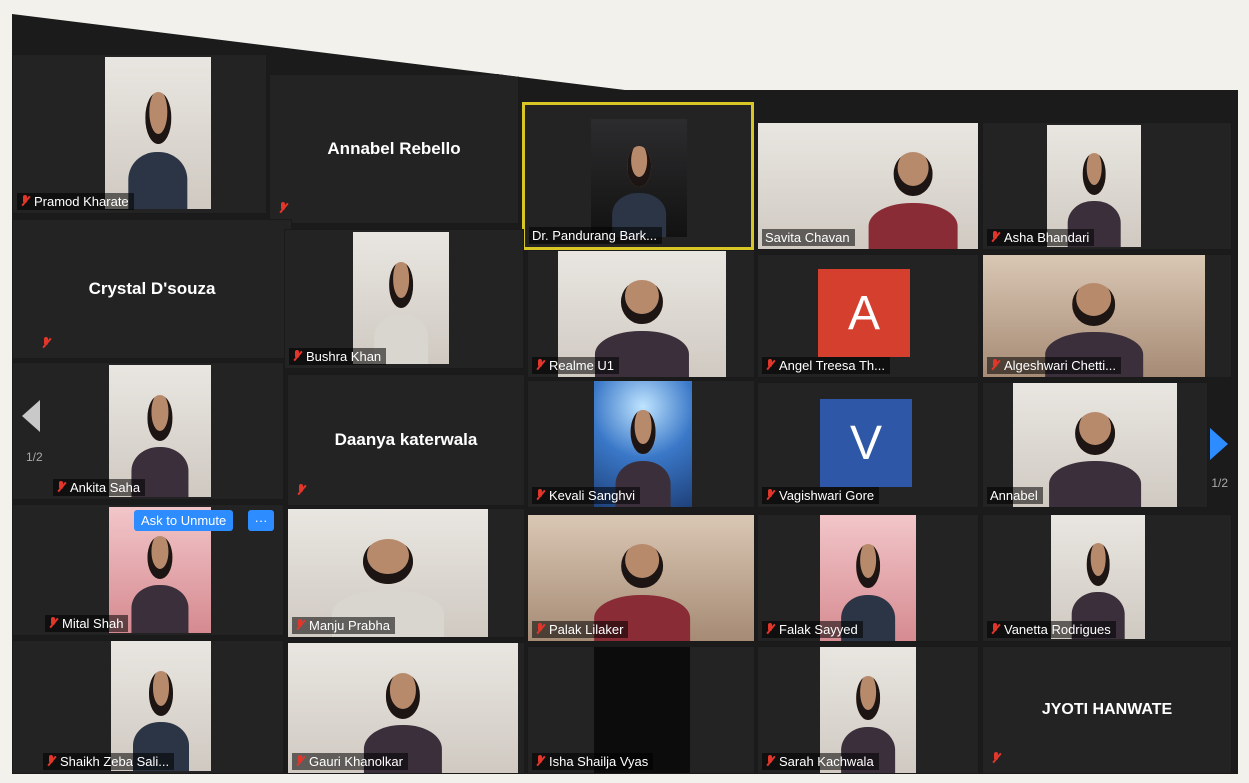 This screenshot has height=783, width=1249. Describe the element at coordinates (31, 416) in the screenshot. I see `previous-page-arrow-icon` at that location.